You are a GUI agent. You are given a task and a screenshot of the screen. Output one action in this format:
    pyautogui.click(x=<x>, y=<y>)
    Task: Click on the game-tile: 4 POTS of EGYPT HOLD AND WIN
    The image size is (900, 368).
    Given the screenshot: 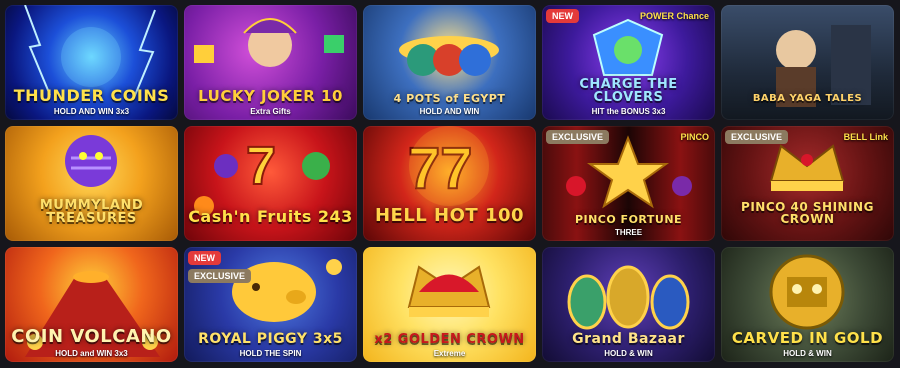 What is the action you would take?
    pyautogui.click(x=449, y=62)
    